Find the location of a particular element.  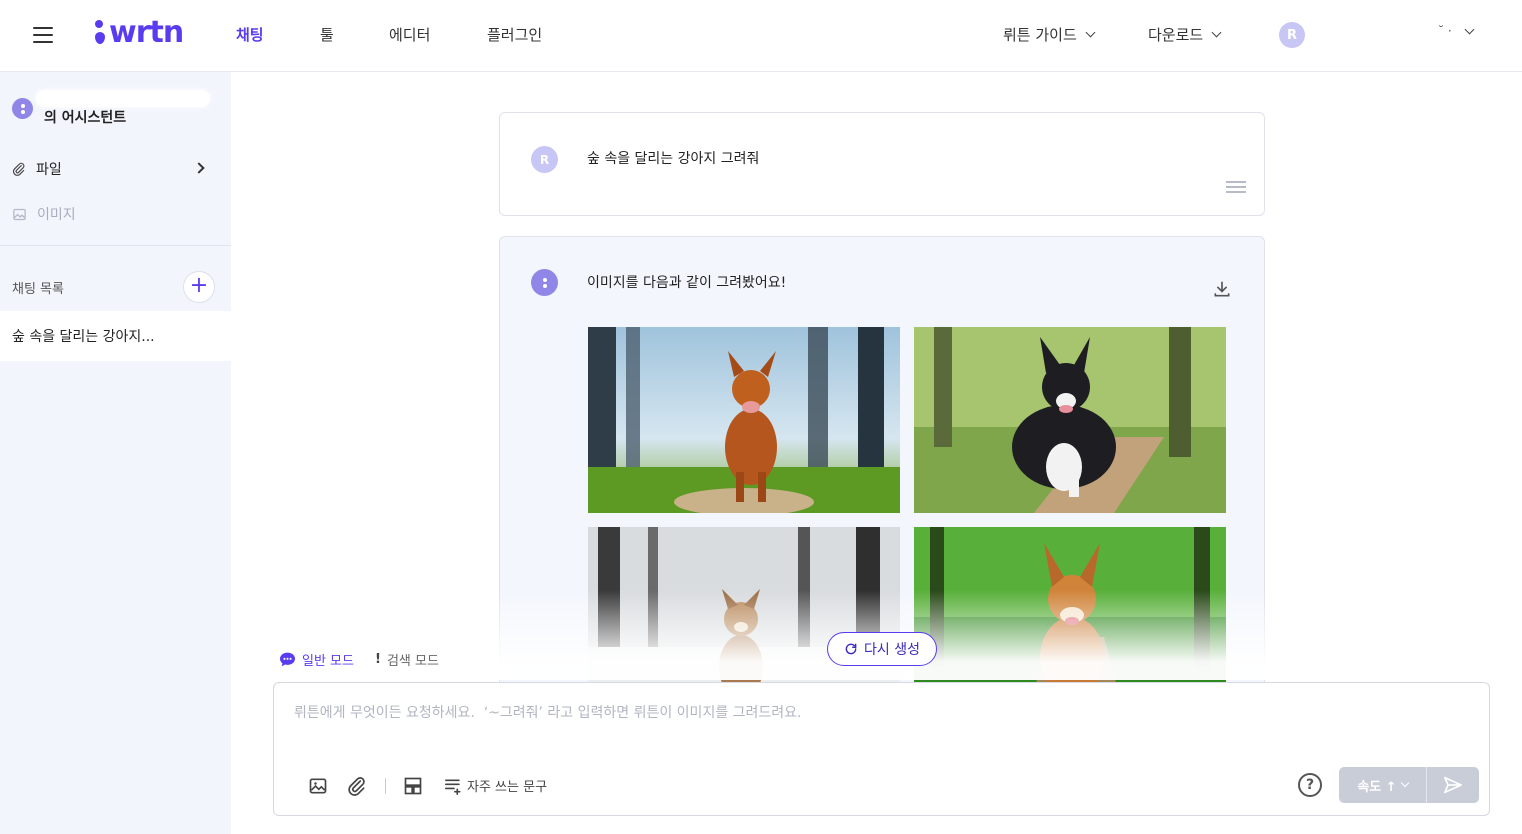

menu-icon is located at coordinates (43, 35).